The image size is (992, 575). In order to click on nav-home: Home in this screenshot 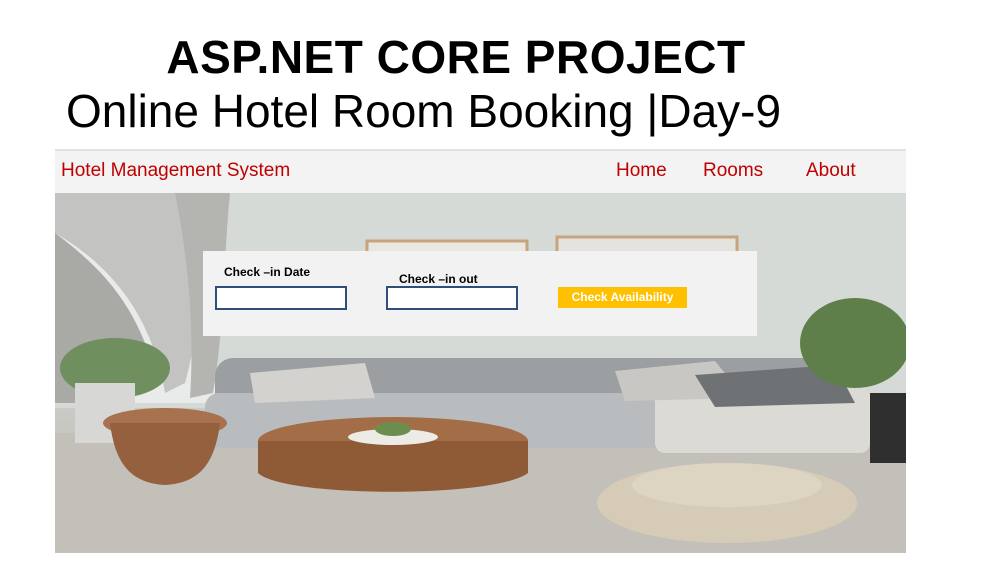, I will do `click(641, 171)`.